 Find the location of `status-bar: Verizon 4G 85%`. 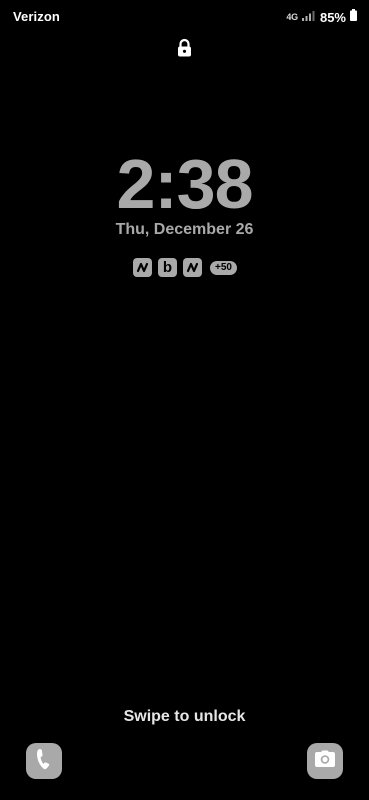

status-bar: Verizon 4G 85% is located at coordinates (184, 17).